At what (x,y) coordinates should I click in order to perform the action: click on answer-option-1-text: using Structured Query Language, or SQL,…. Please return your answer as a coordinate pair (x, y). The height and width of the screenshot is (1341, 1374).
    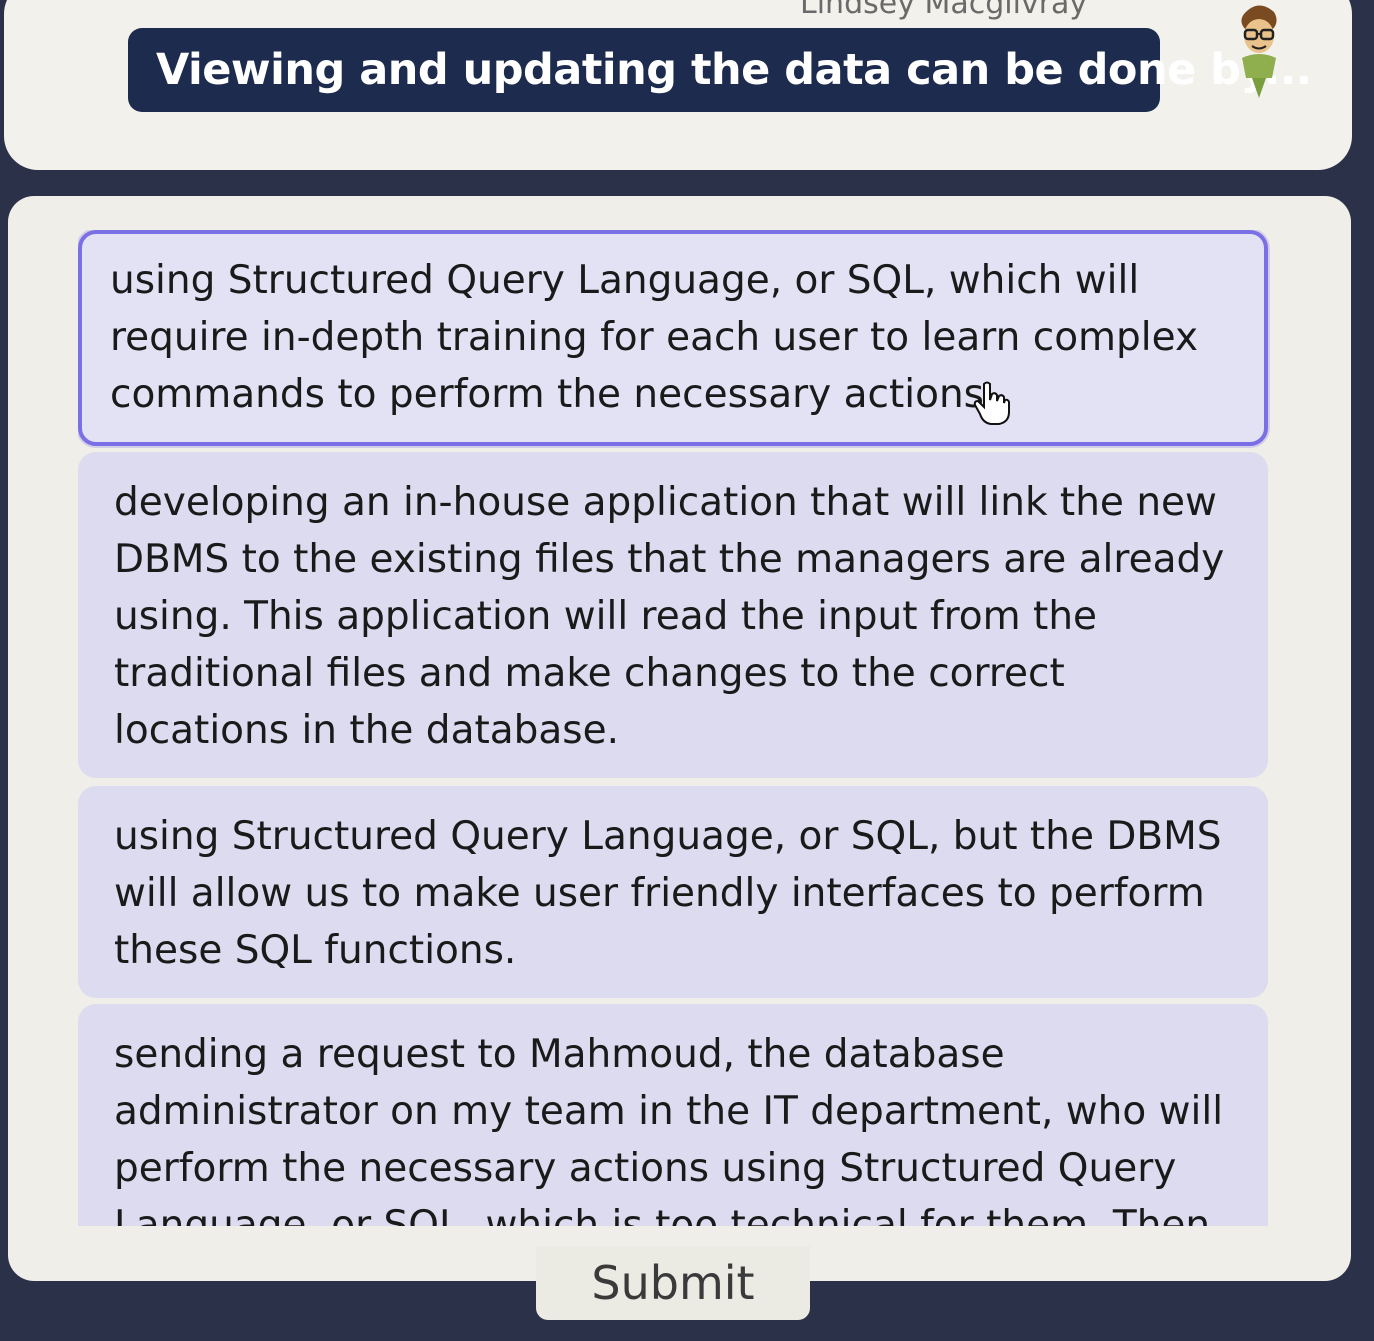
    Looking at the image, I should click on (654, 337).